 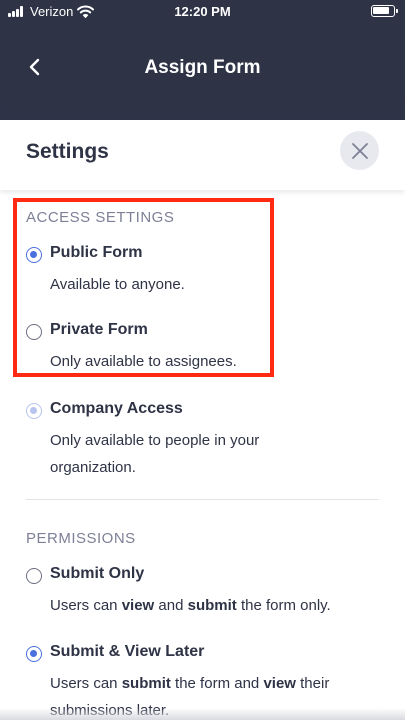 What do you see at coordinates (202, 714) in the screenshot?
I see `bottom-shadow` at bounding box center [202, 714].